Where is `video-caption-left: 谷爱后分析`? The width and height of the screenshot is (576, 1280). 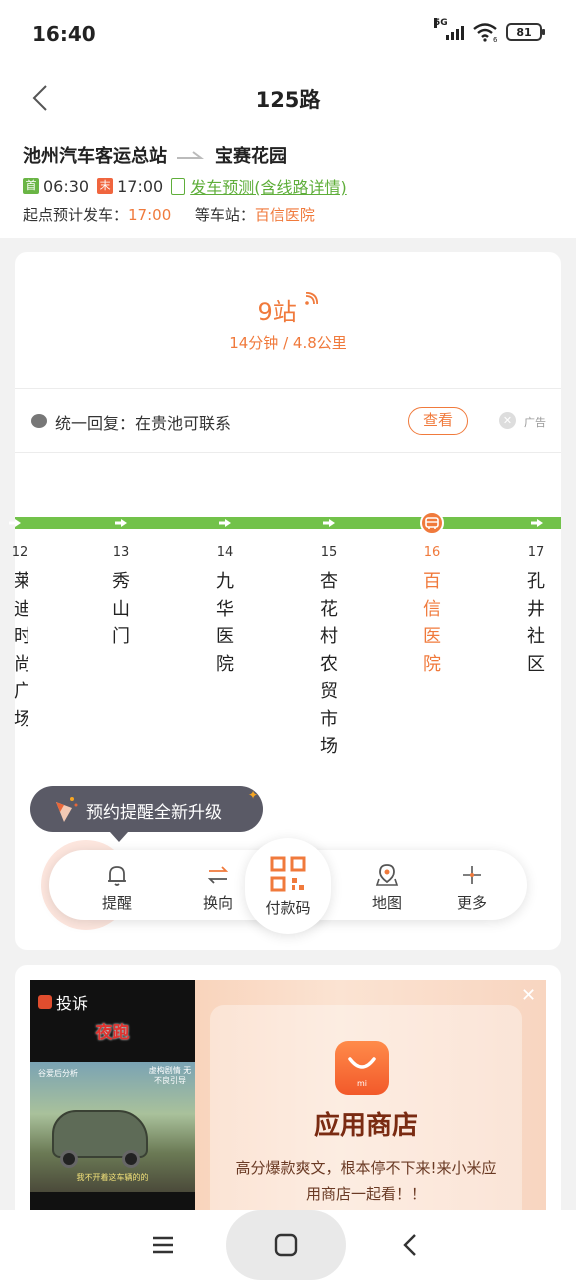
video-caption-left: 谷爱后分析 is located at coordinates (58, 1073).